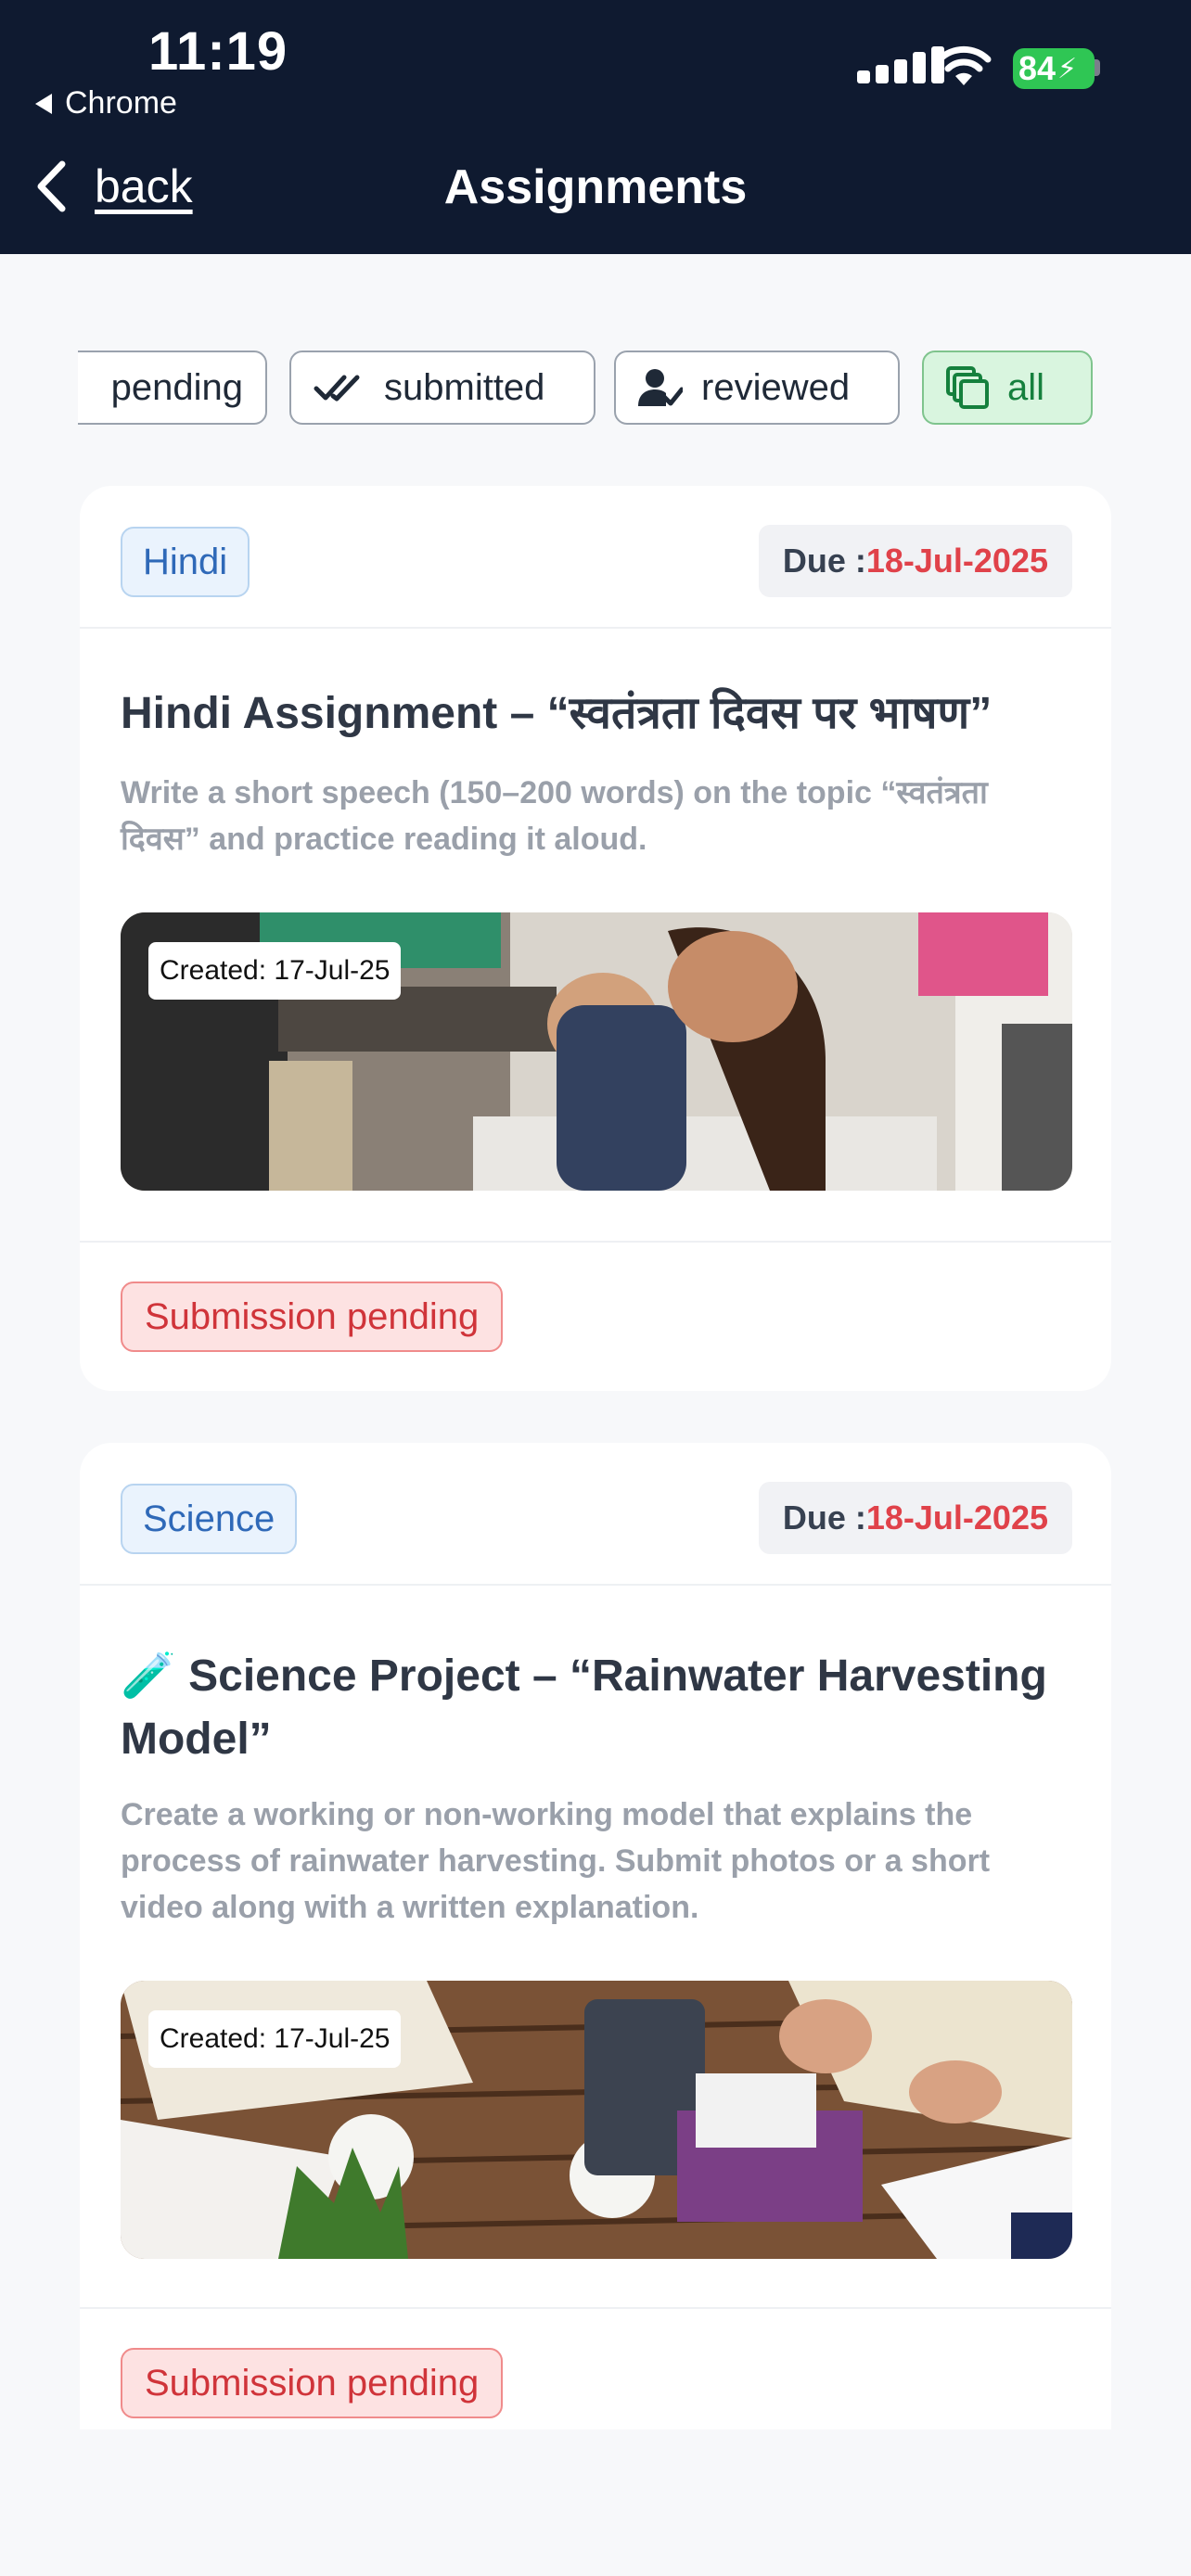 Image resolution: width=1191 pixels, height=2576 pixels. I want to click on filter-reviewed: reviewed, so click(757, 388).